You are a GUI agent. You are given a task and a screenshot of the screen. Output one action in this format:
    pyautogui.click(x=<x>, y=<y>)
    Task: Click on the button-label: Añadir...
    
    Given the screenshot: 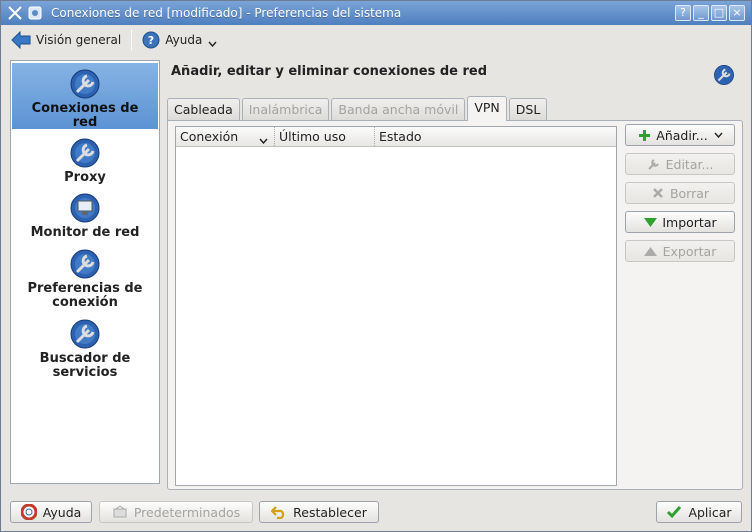 What is the action you would take?
    pyautogui.click(x=682, y=135)
    